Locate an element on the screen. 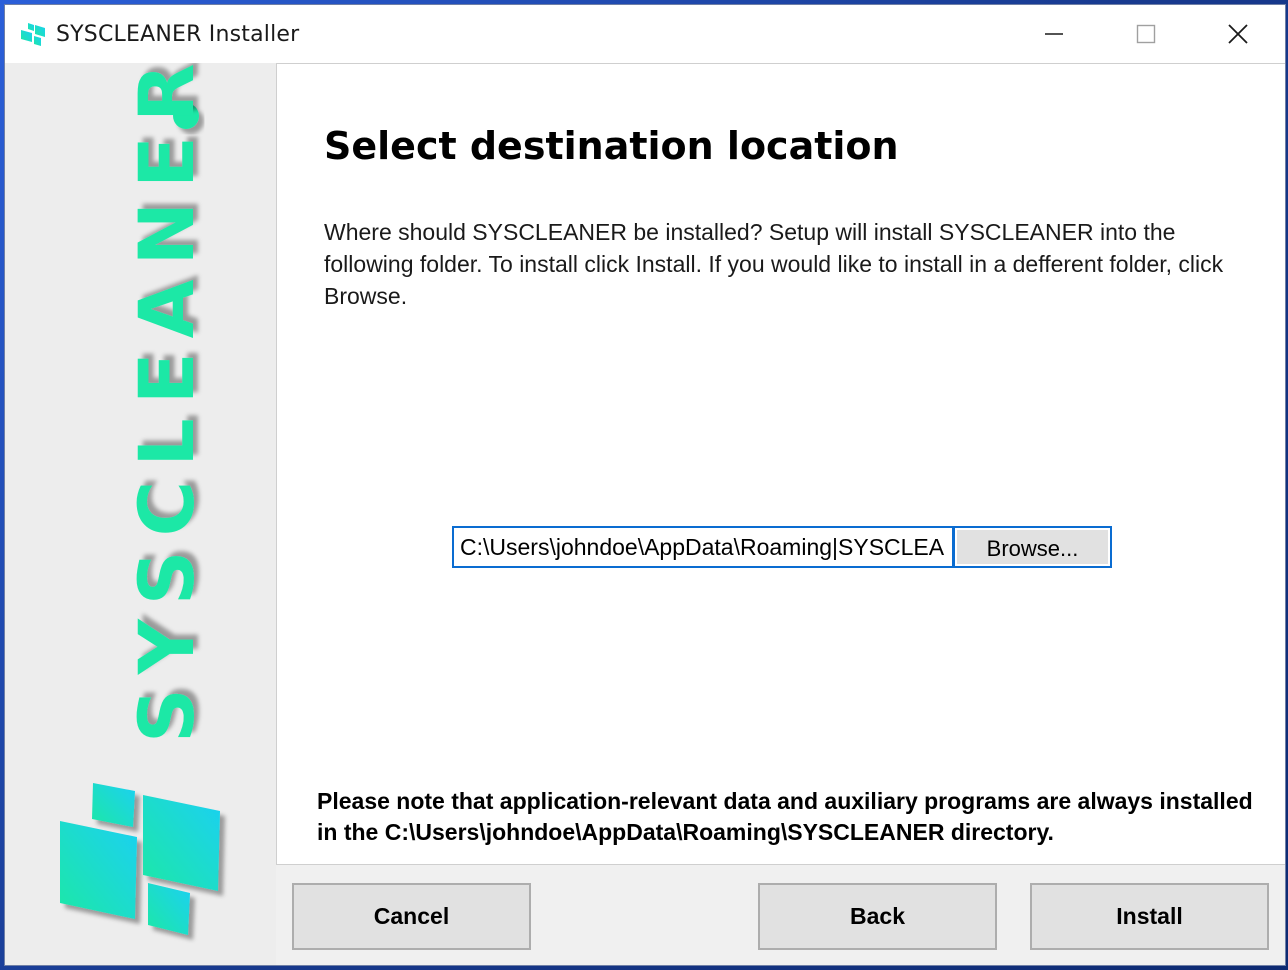 The height and width of the screenshot is (970, 1288). minimize-button is located at coordinates (1054, 34).